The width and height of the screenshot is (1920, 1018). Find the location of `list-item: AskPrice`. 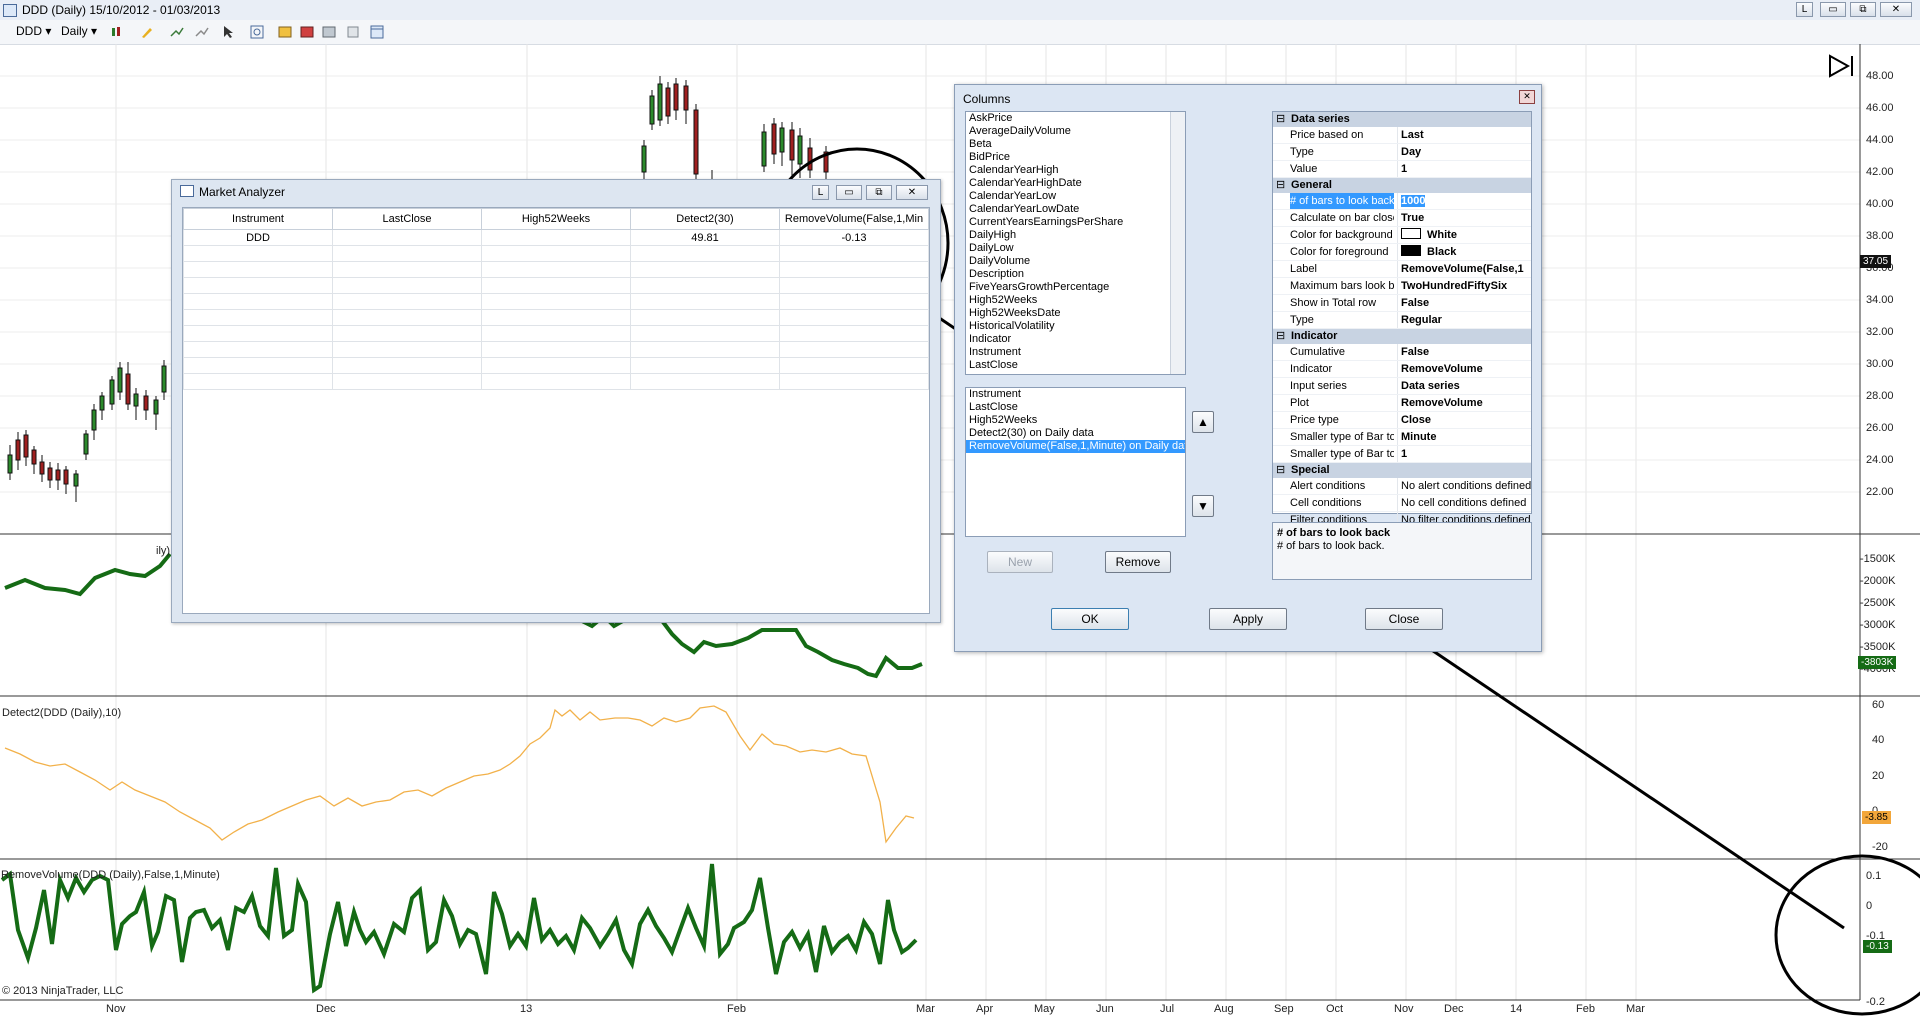

list-item: AskPrice is located at coordinates (1075, 118).